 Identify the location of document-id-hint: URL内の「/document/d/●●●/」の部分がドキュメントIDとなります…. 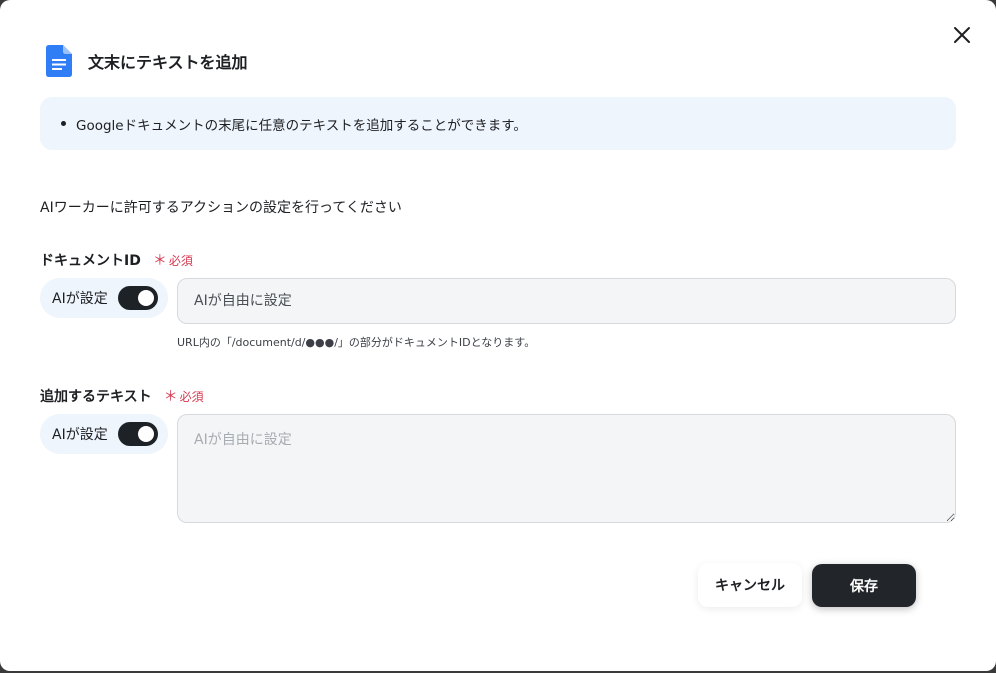
(356, 342).